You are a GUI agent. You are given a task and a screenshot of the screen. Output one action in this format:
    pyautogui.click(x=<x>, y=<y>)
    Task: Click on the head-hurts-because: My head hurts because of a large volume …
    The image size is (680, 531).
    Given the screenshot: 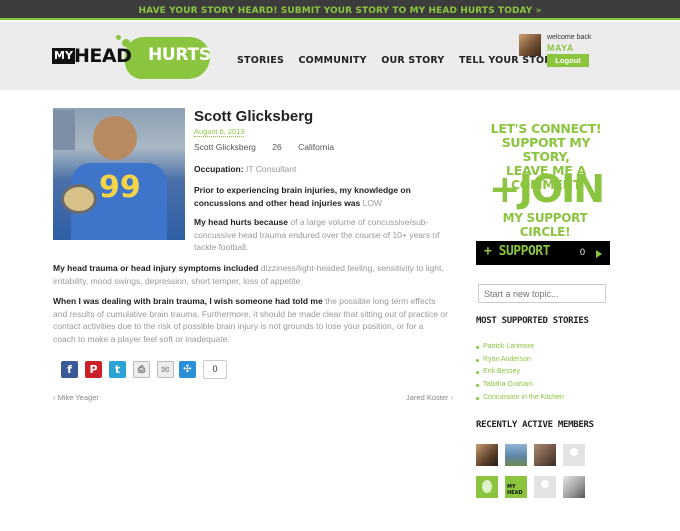 What is the action you would take?
    pyautogui.click(x=319, y=235)
    